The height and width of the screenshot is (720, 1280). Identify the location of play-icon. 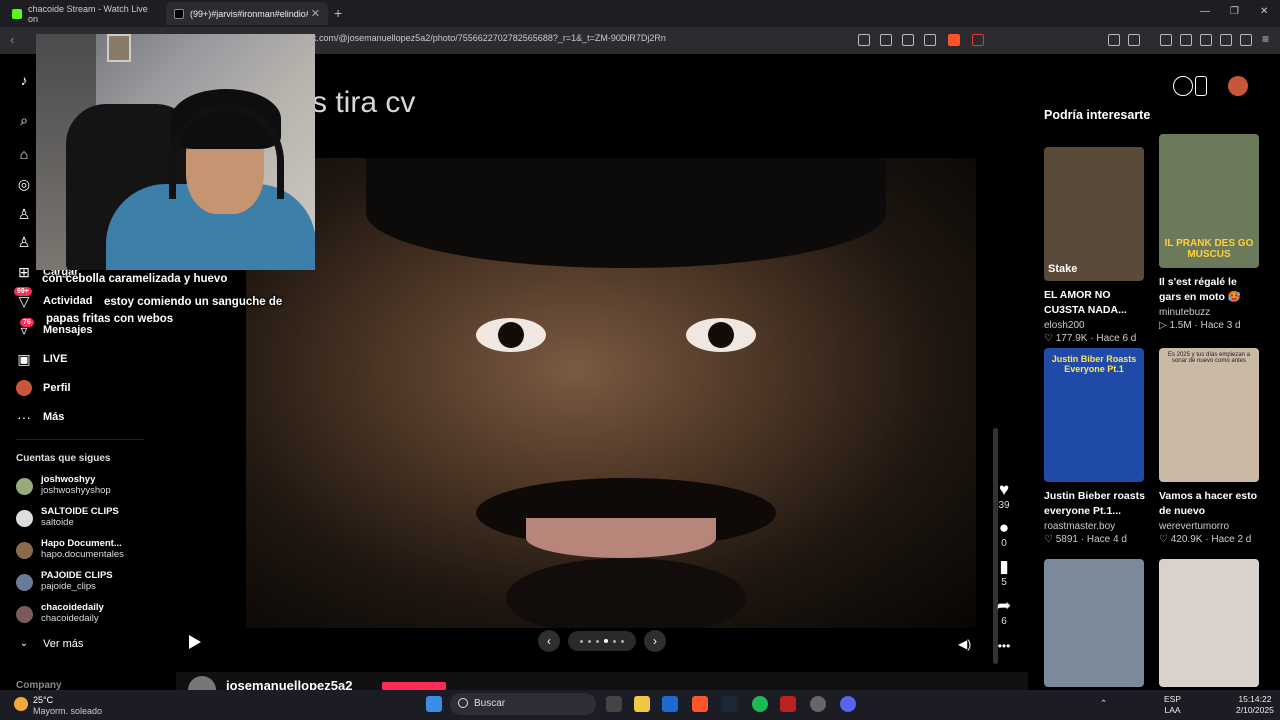
(195, 642).